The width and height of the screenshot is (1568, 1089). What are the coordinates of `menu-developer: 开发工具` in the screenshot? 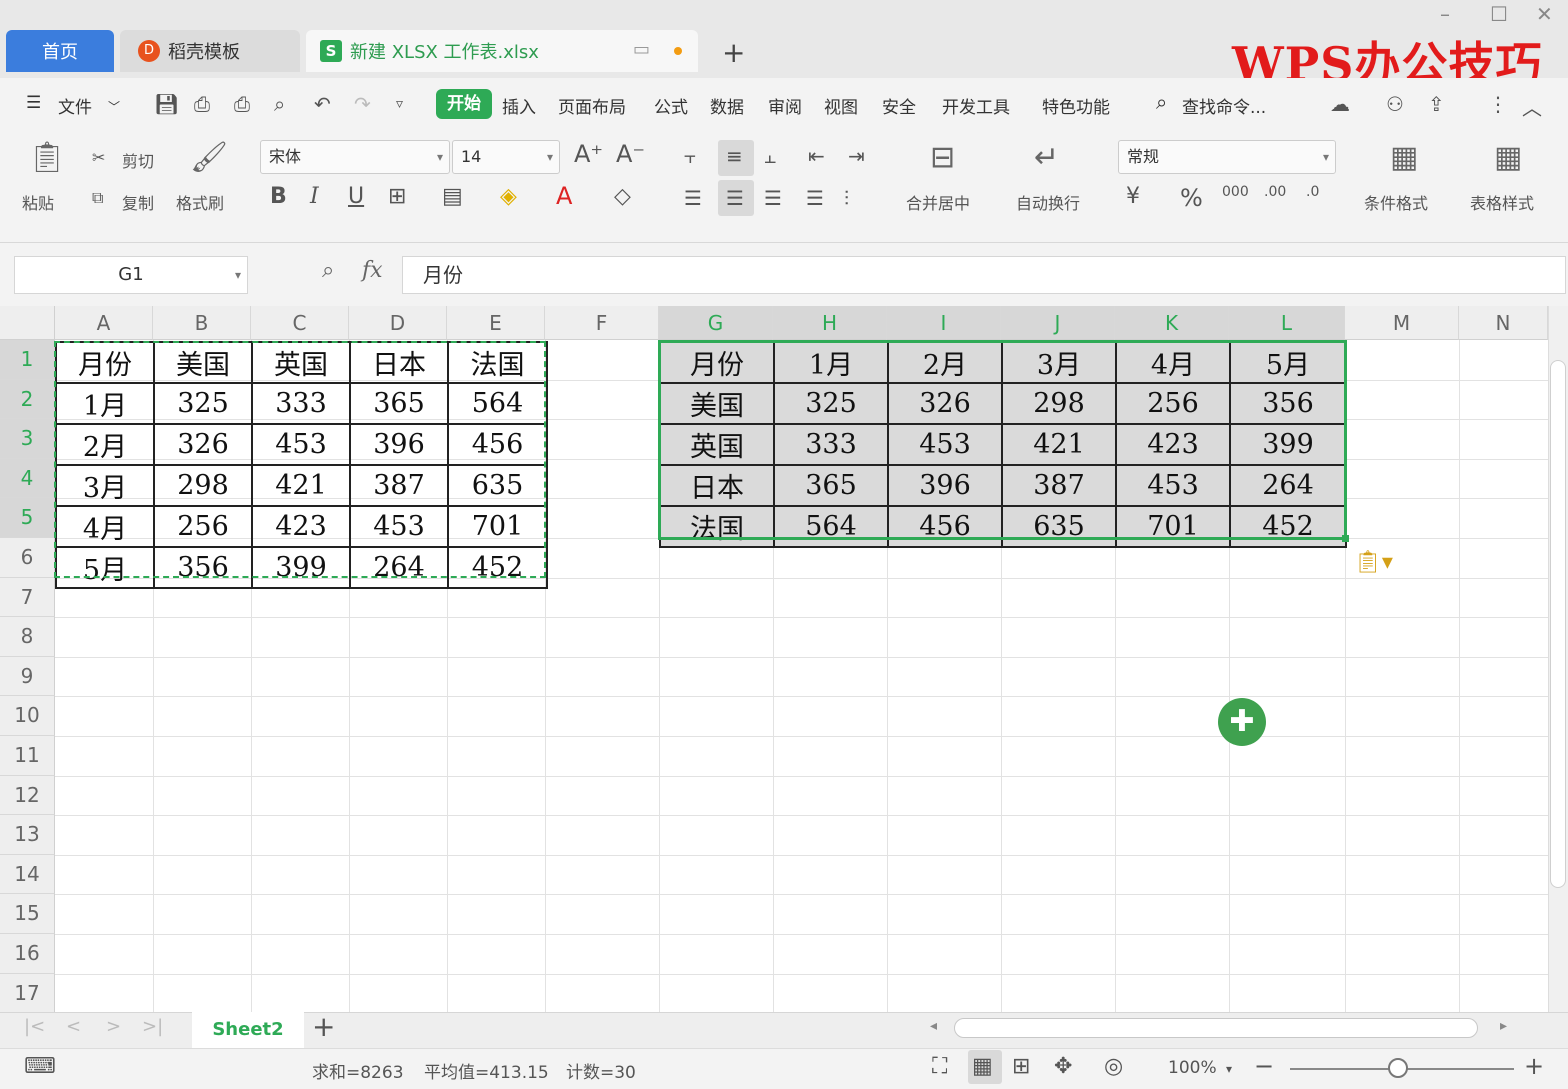 It's located at (976, 105).